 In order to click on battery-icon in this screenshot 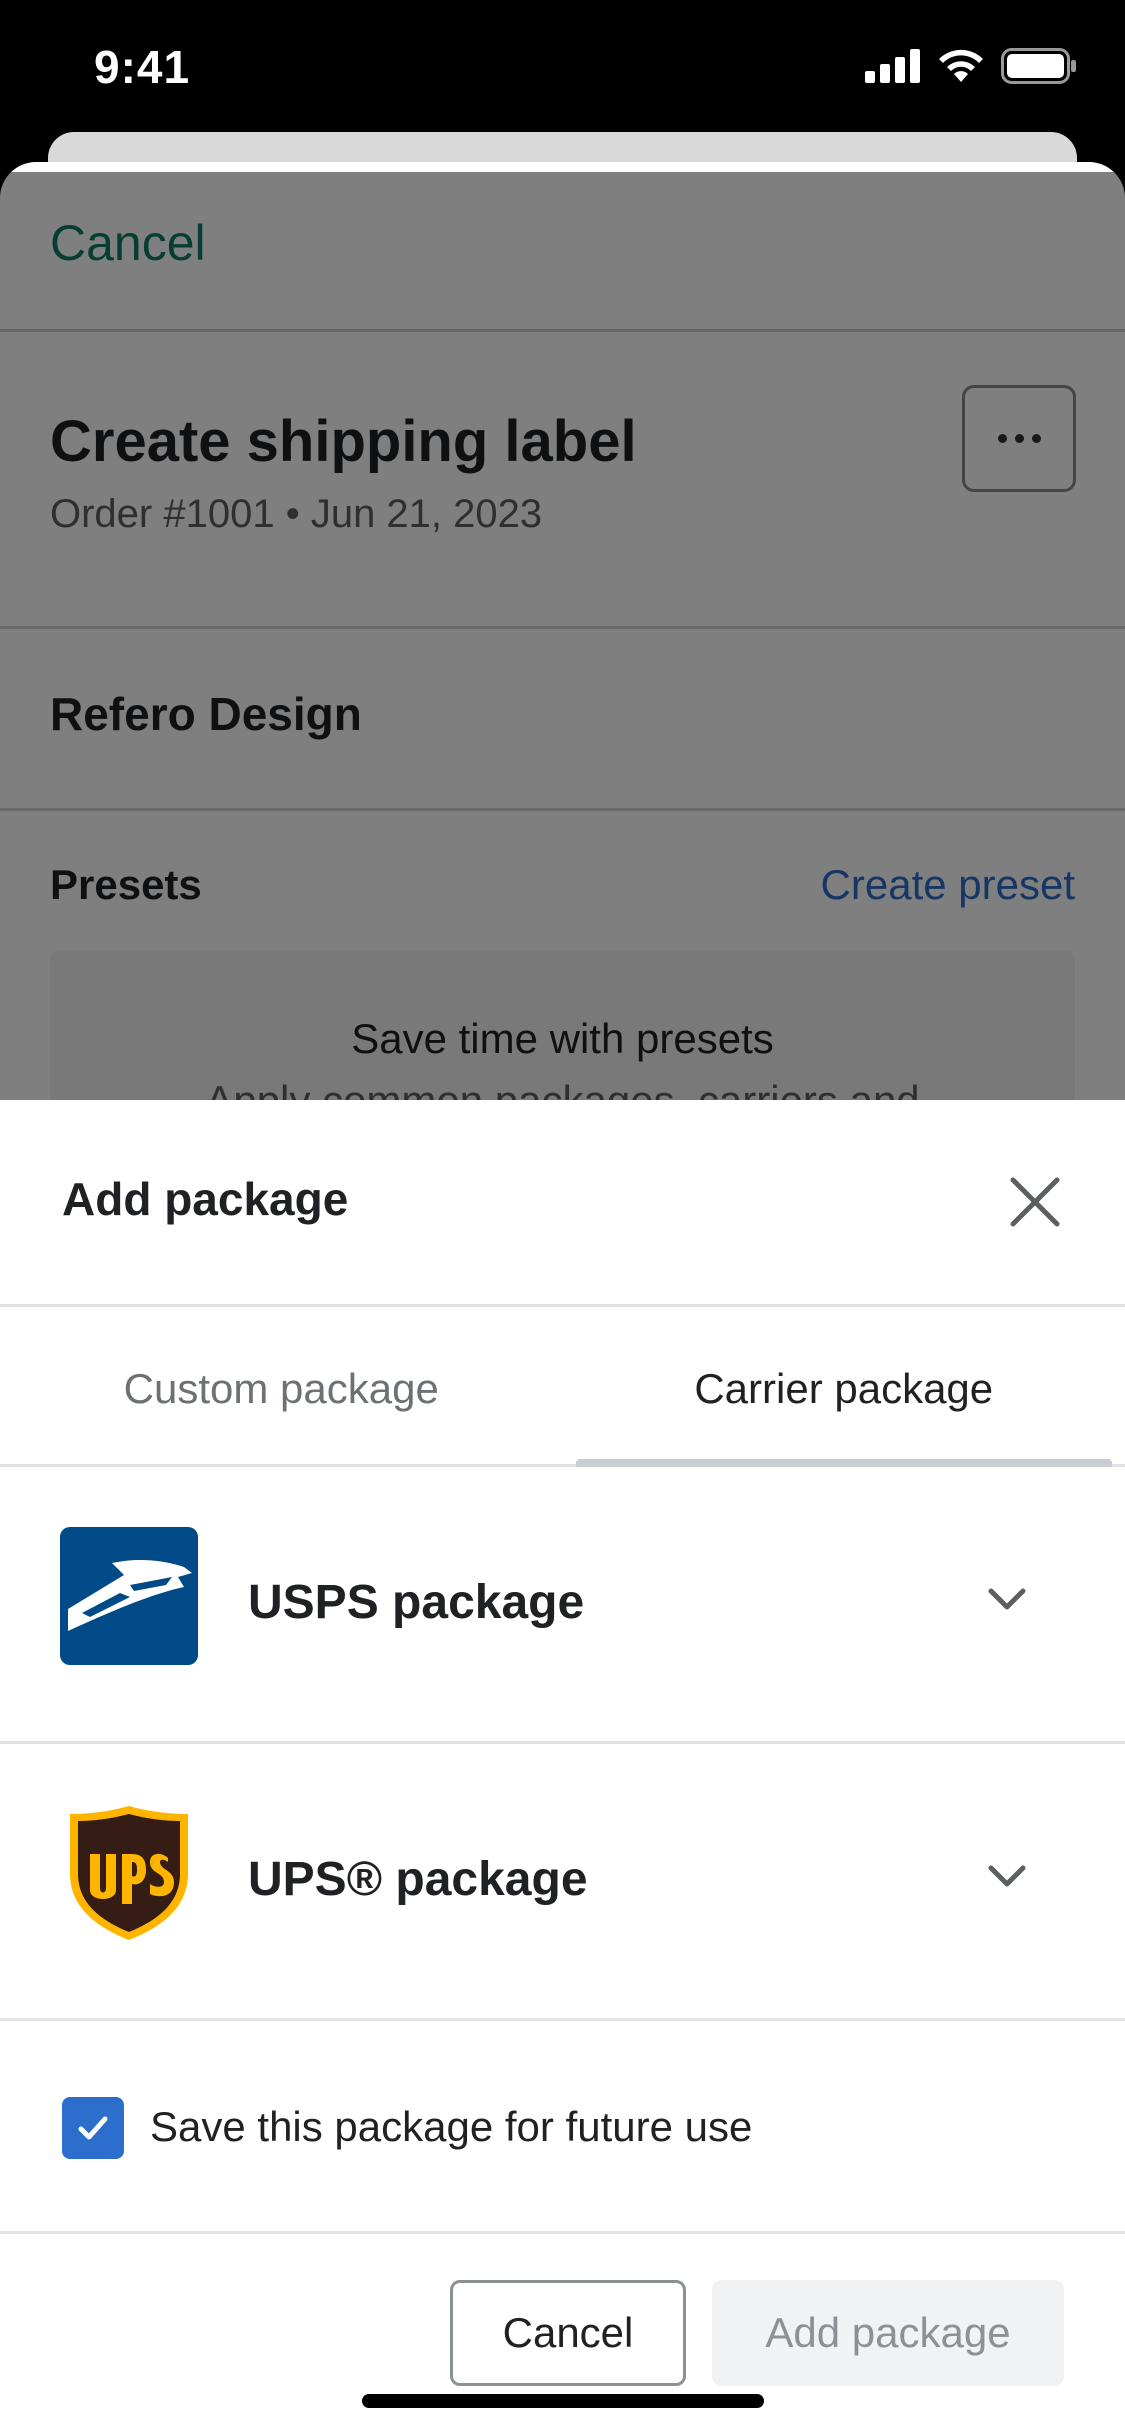, I will do `click(1038, 66)`.